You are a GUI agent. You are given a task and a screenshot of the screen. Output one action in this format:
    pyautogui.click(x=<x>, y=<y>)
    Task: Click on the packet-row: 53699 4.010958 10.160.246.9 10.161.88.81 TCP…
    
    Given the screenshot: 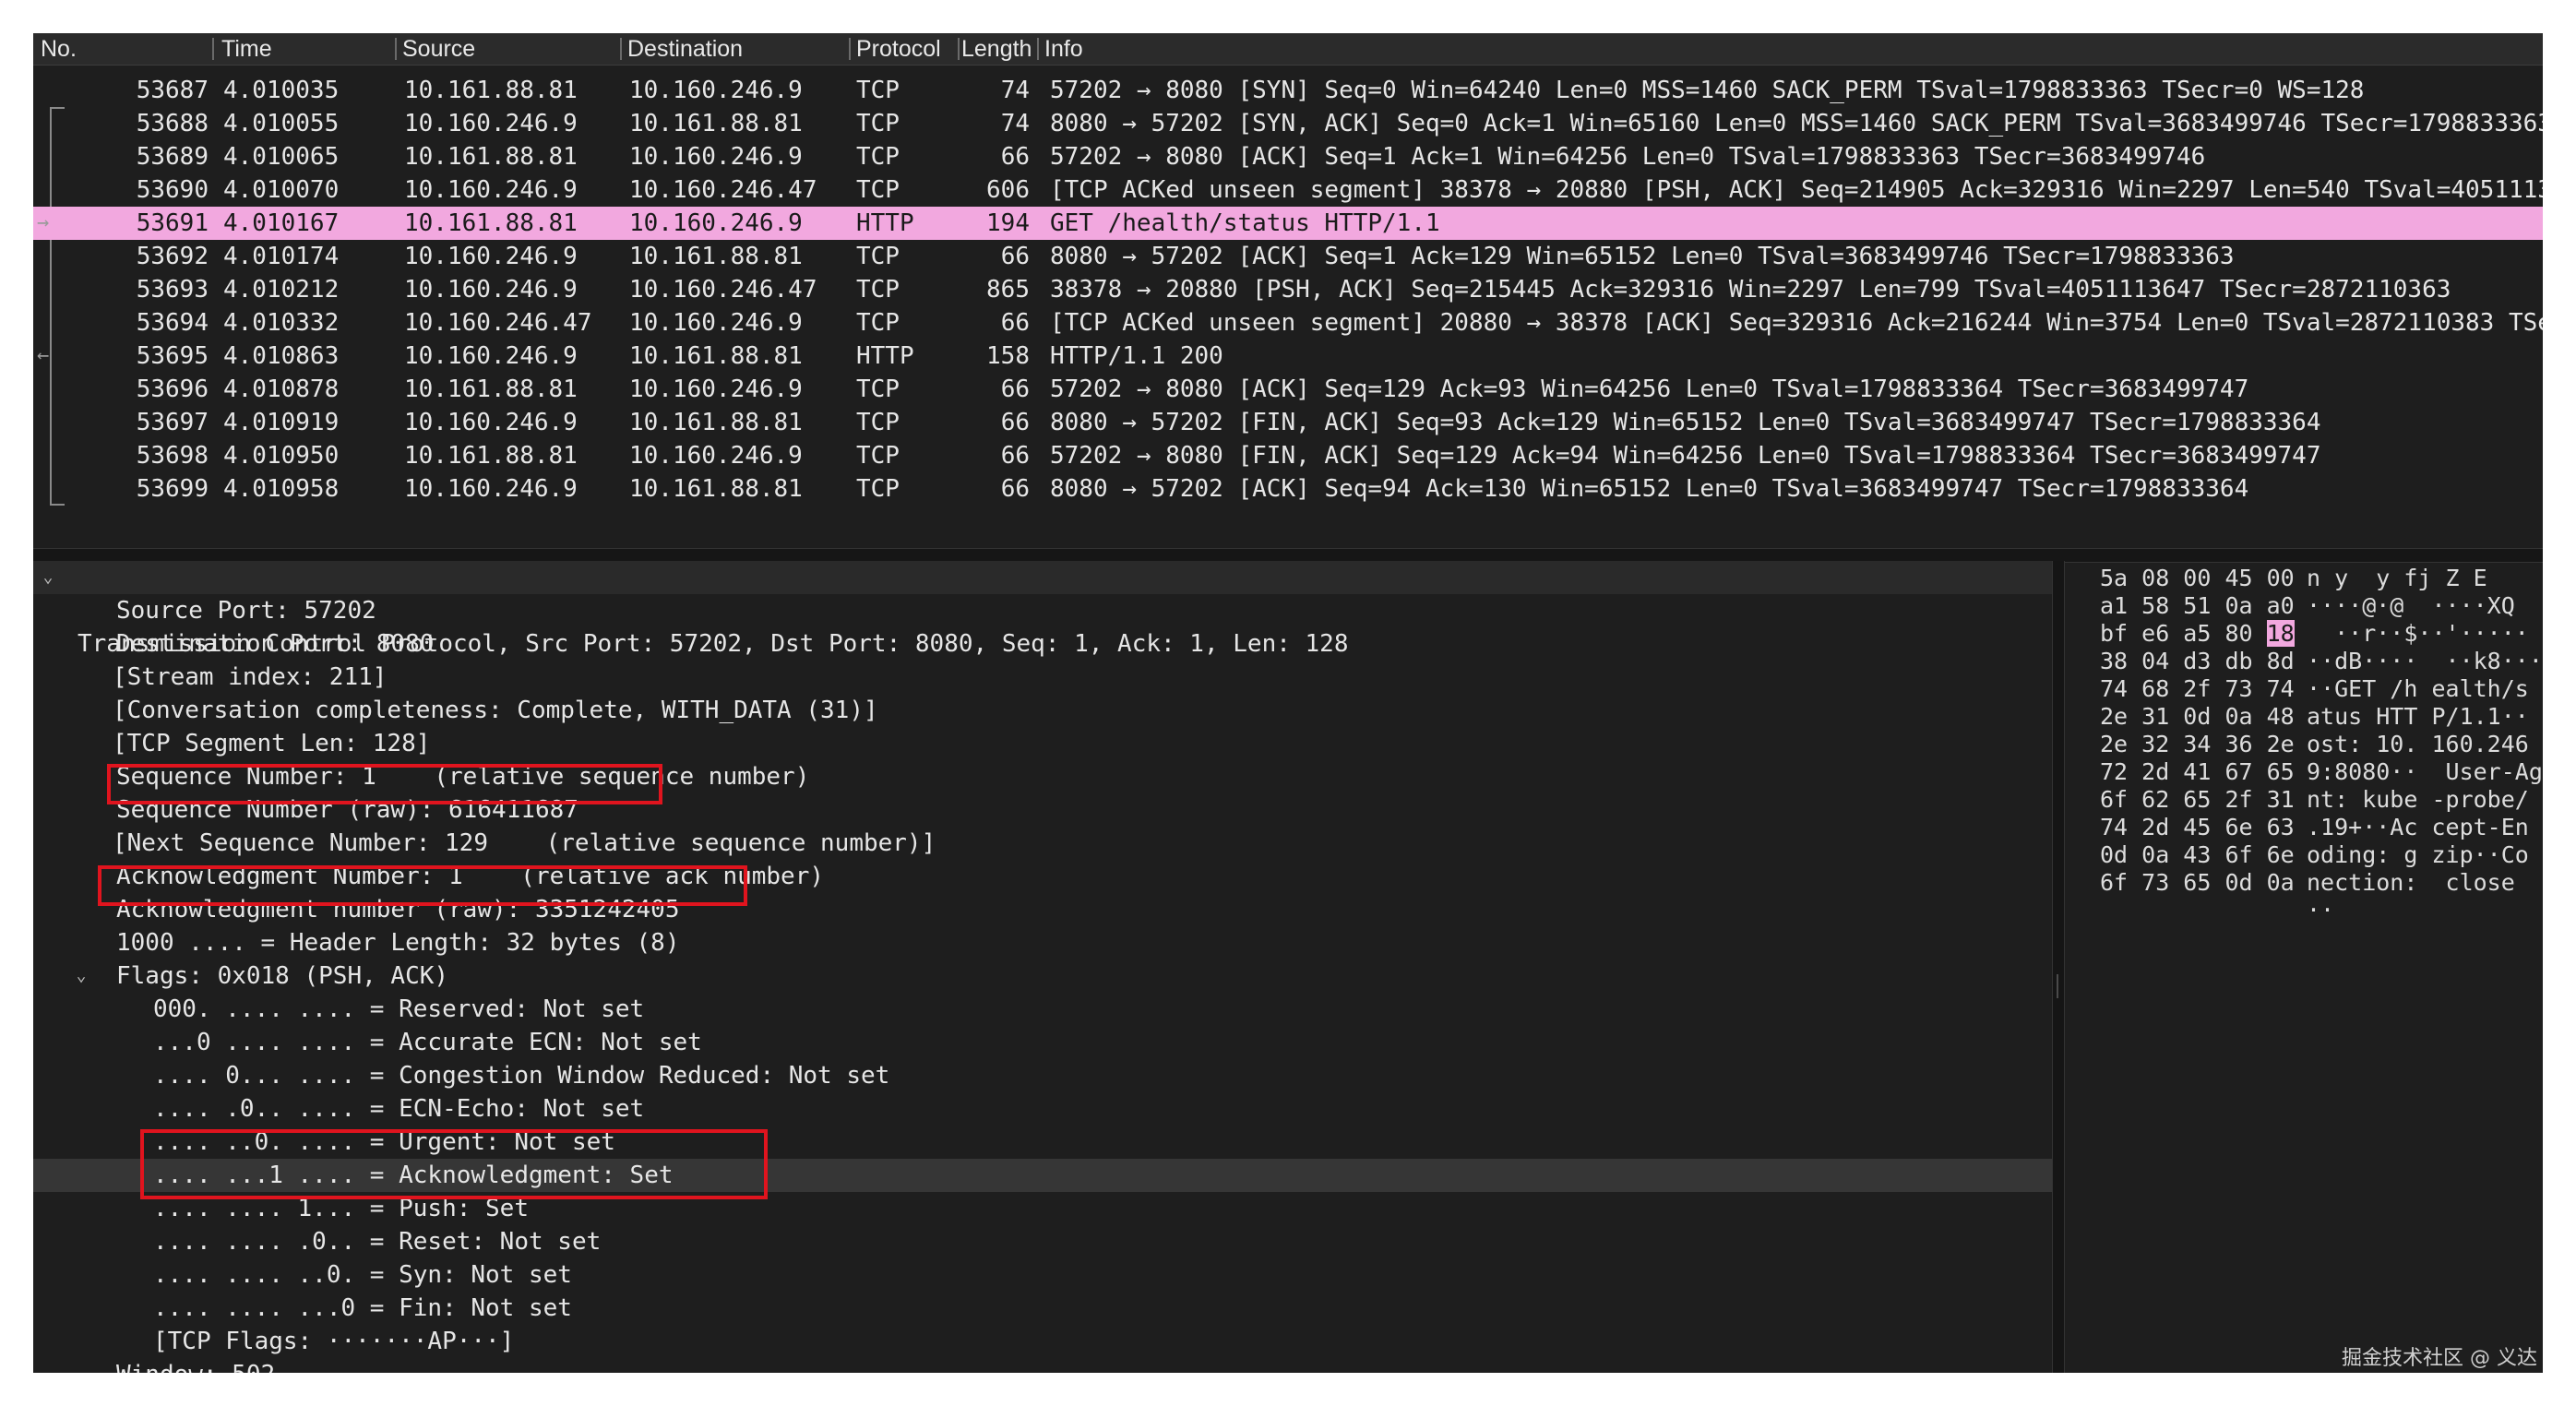 What is the action you would take?
    pyautogui.click(x=1288, y=489)
    